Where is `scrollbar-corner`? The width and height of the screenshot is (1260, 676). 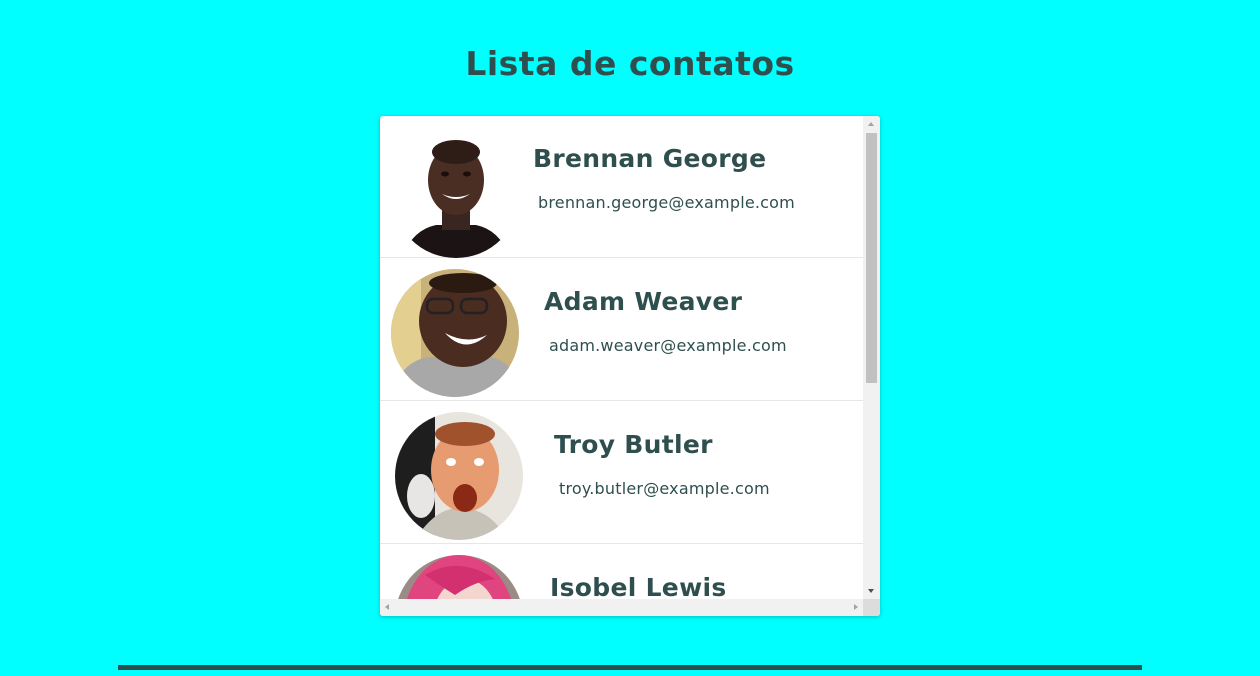 scrollbar-corner is located at coordinates (871, 607).